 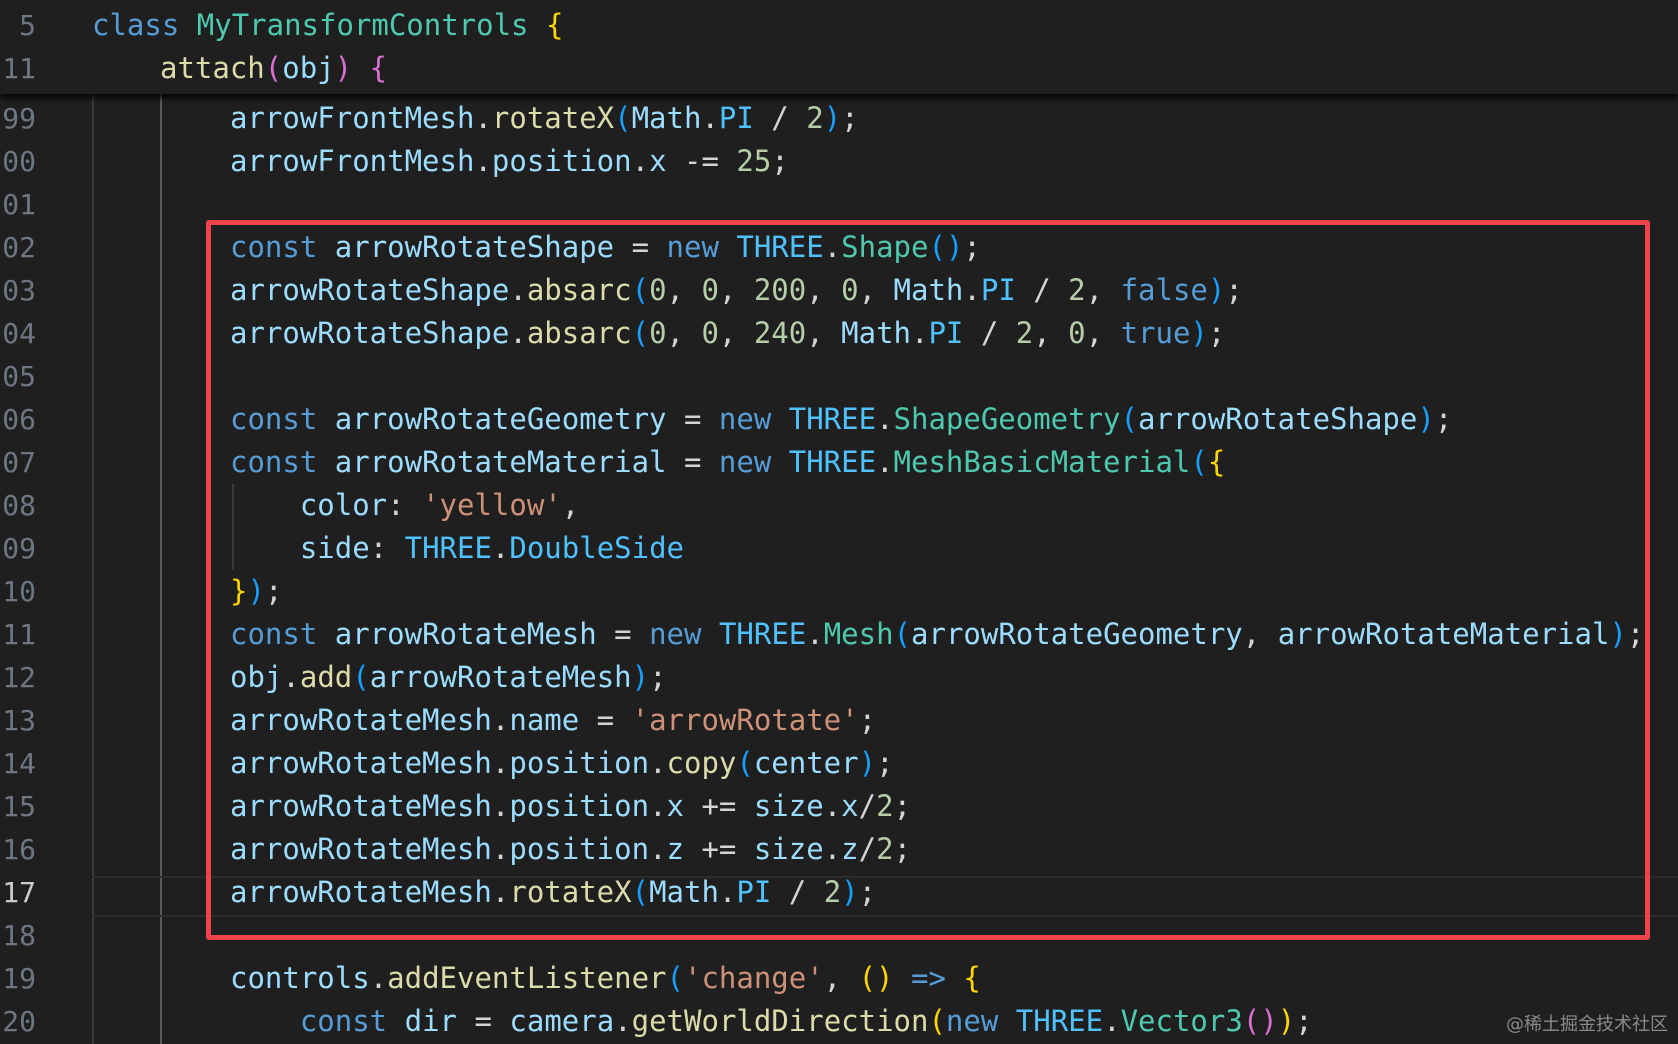 I want to click on line-number: 05, so click(x=18, y=376).